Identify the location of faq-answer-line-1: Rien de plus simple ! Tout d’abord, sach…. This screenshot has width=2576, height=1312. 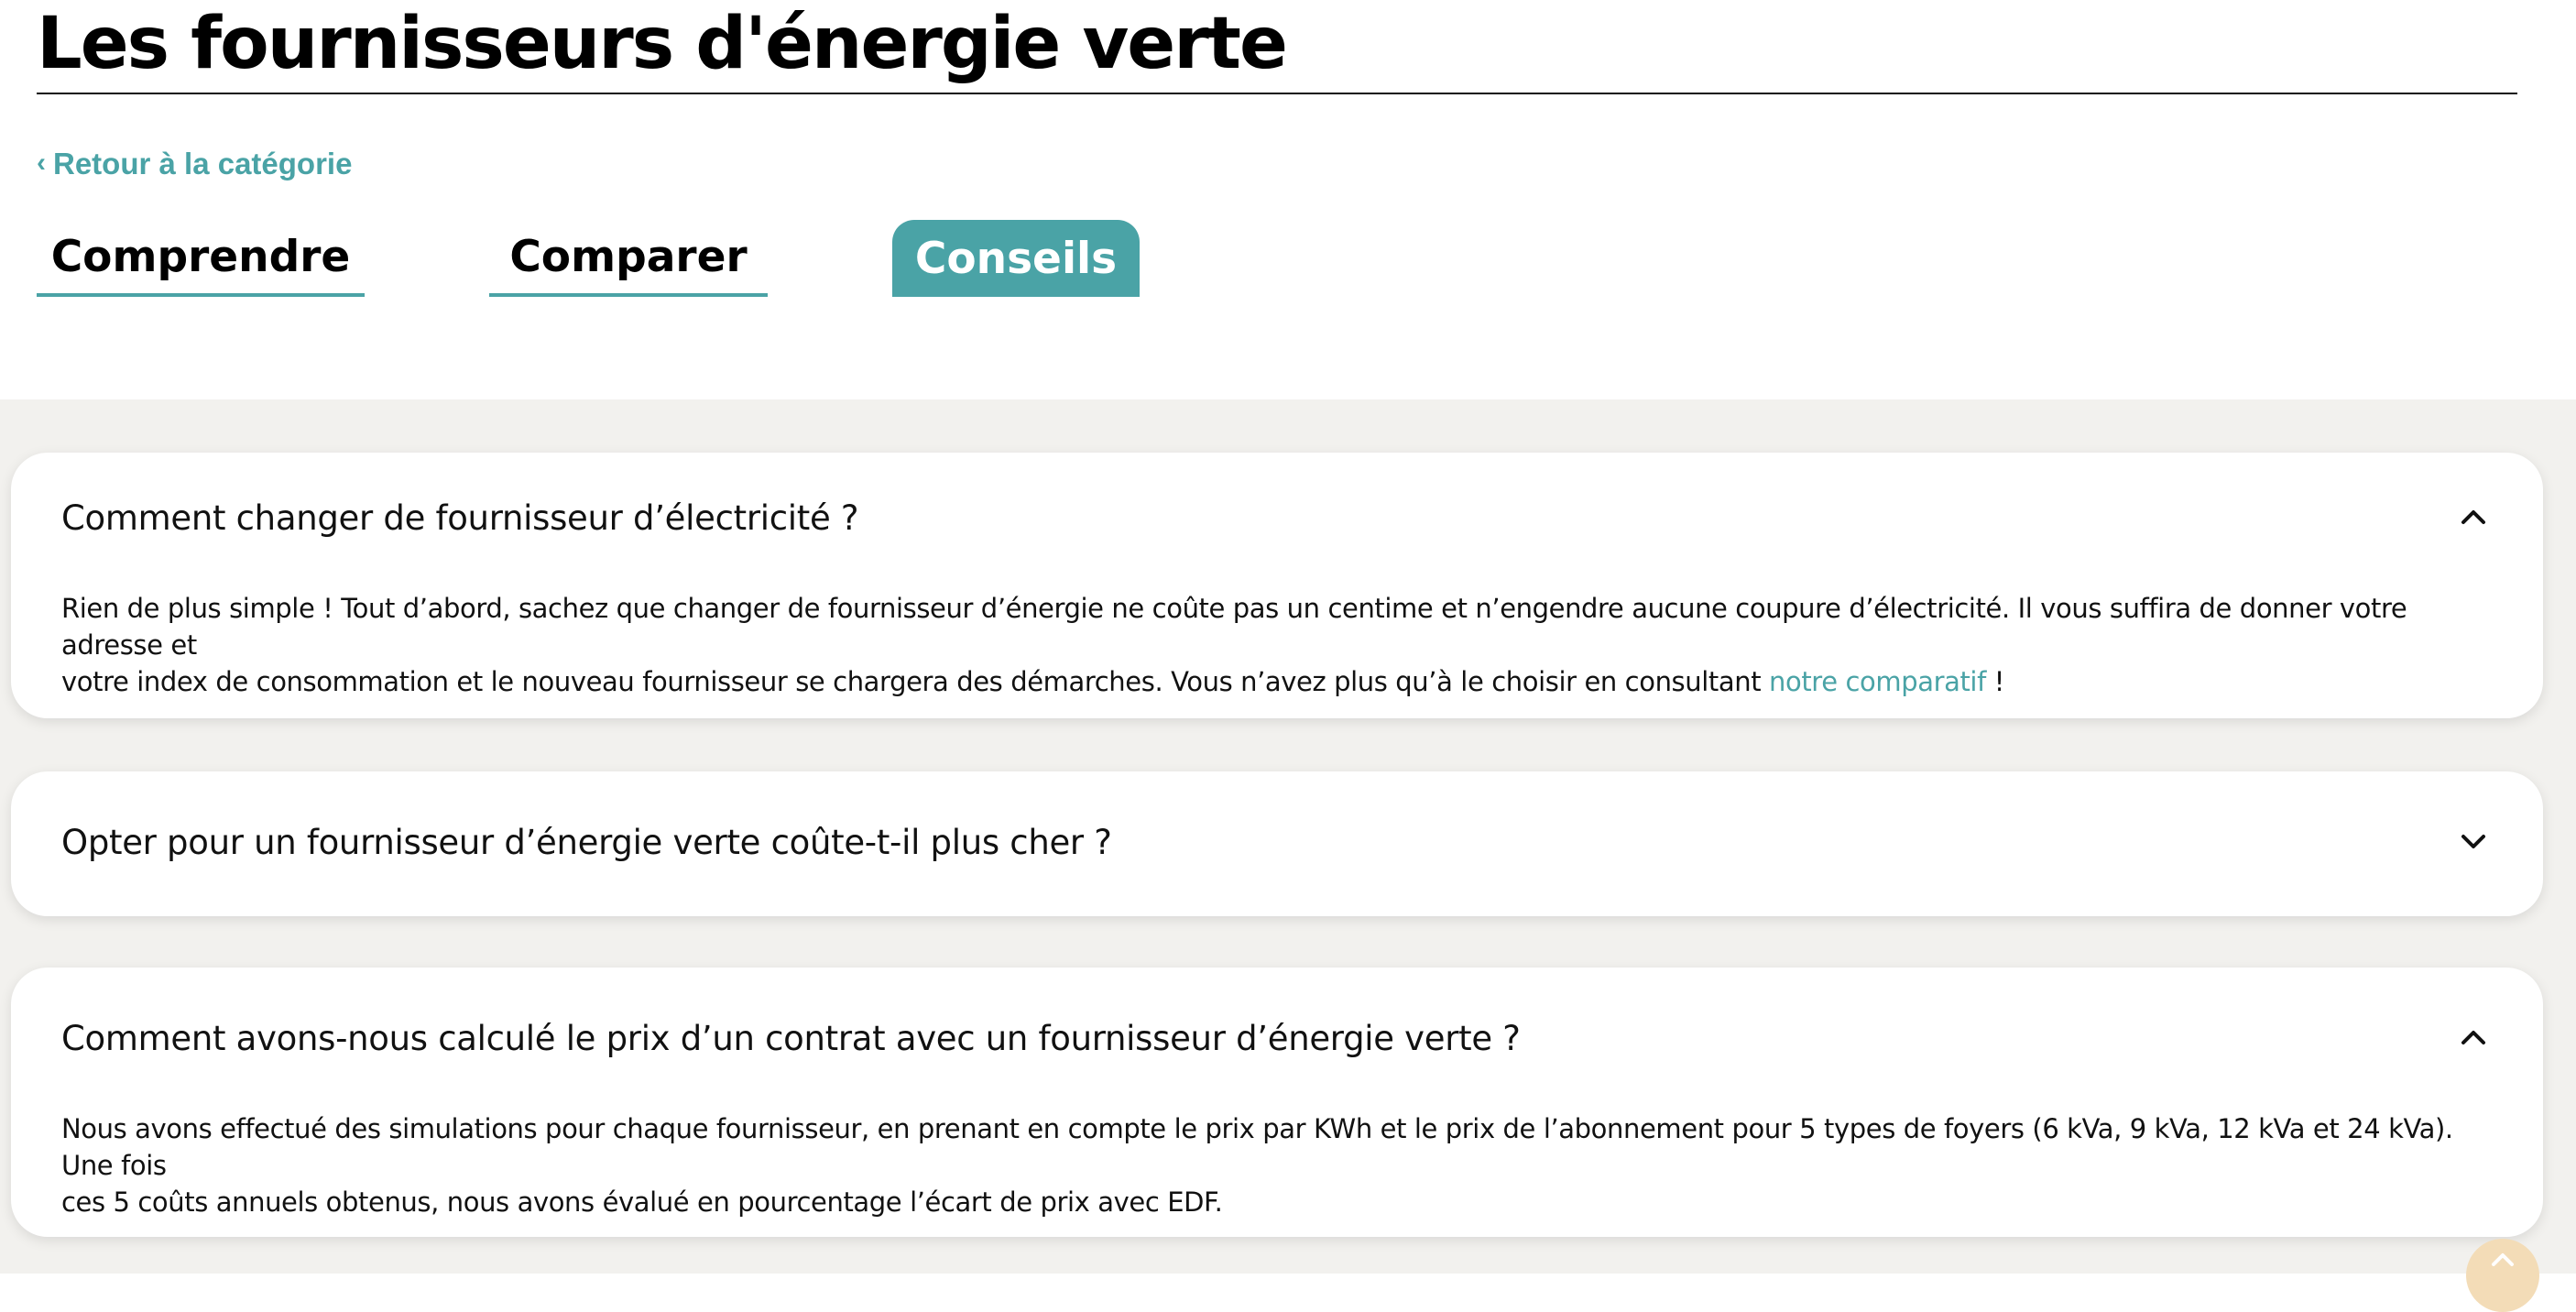
(1234, 627).